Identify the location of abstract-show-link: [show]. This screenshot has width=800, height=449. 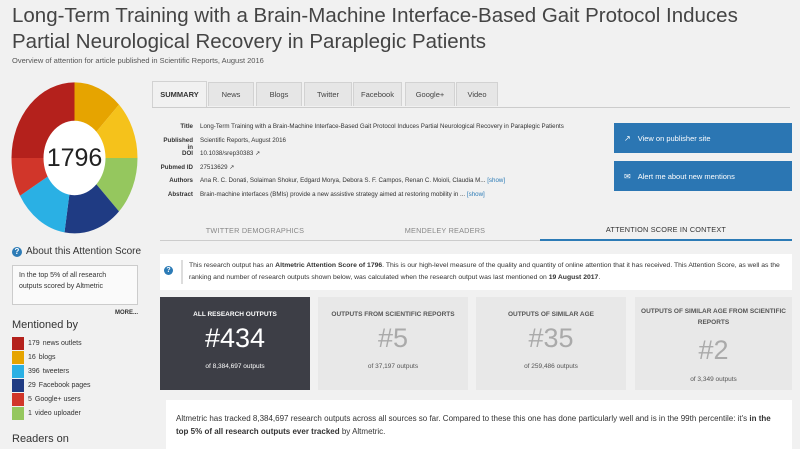
(476, 194).